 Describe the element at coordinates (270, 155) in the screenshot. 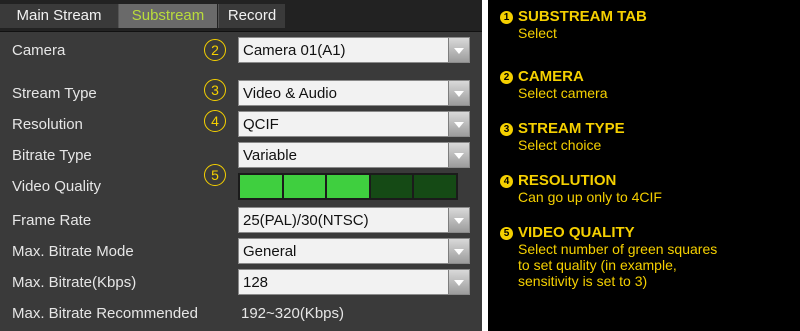

I see `bitrate-type-value: Variable` at that location.